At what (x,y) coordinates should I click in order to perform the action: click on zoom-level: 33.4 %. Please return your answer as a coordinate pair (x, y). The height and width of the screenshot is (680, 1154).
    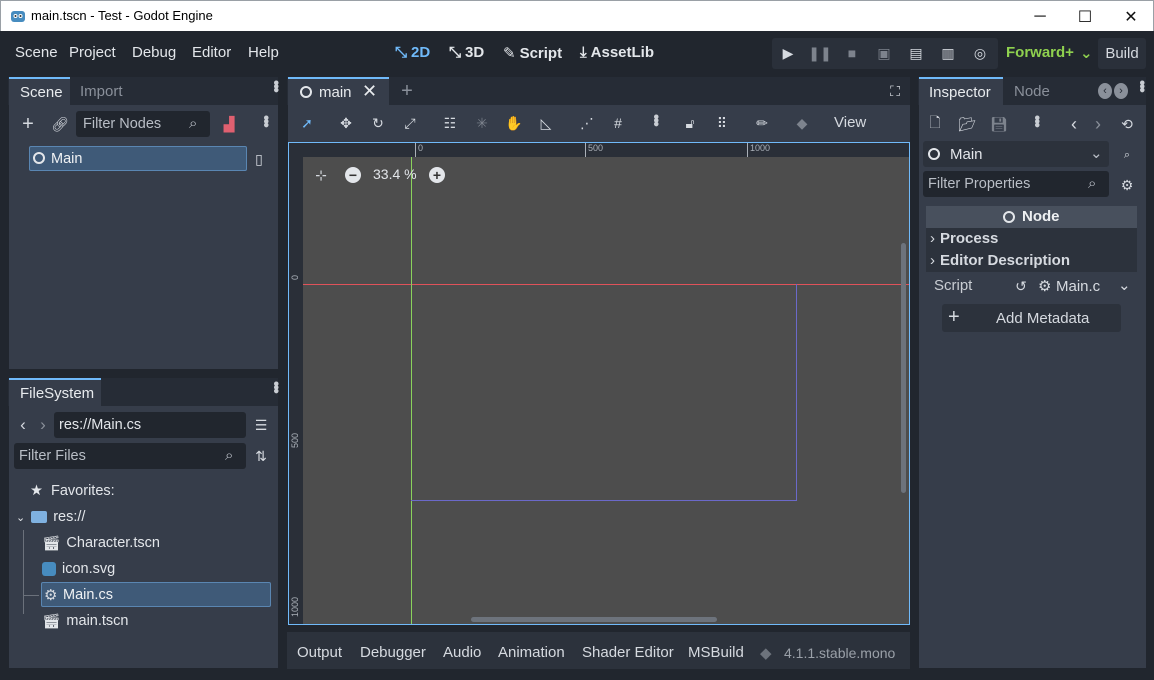
    Looking at the image, I should click on (395, 174).